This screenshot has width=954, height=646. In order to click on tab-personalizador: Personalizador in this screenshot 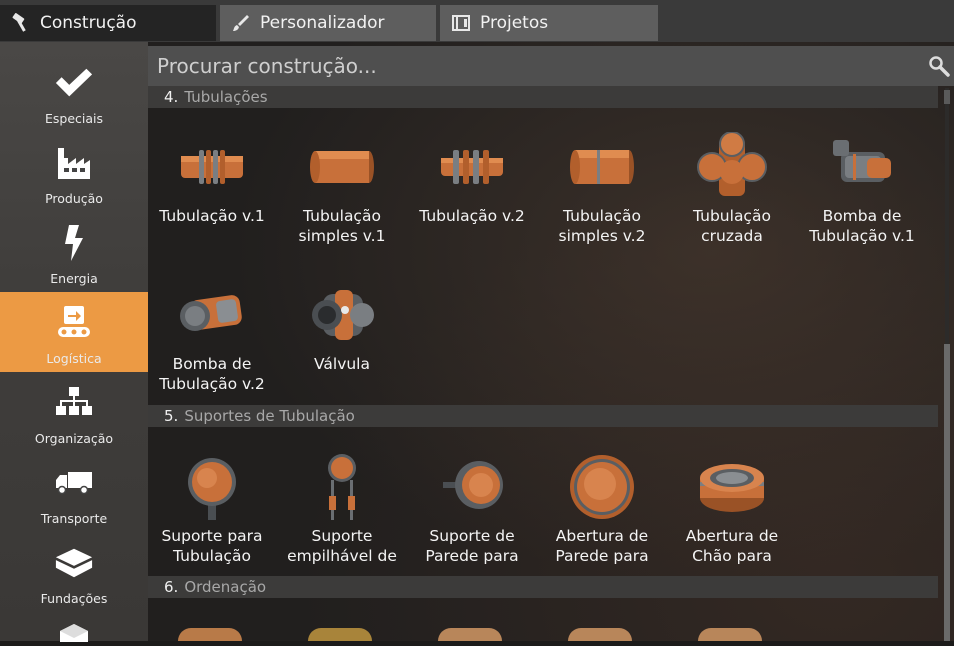, I will do `click(328, 23)`.